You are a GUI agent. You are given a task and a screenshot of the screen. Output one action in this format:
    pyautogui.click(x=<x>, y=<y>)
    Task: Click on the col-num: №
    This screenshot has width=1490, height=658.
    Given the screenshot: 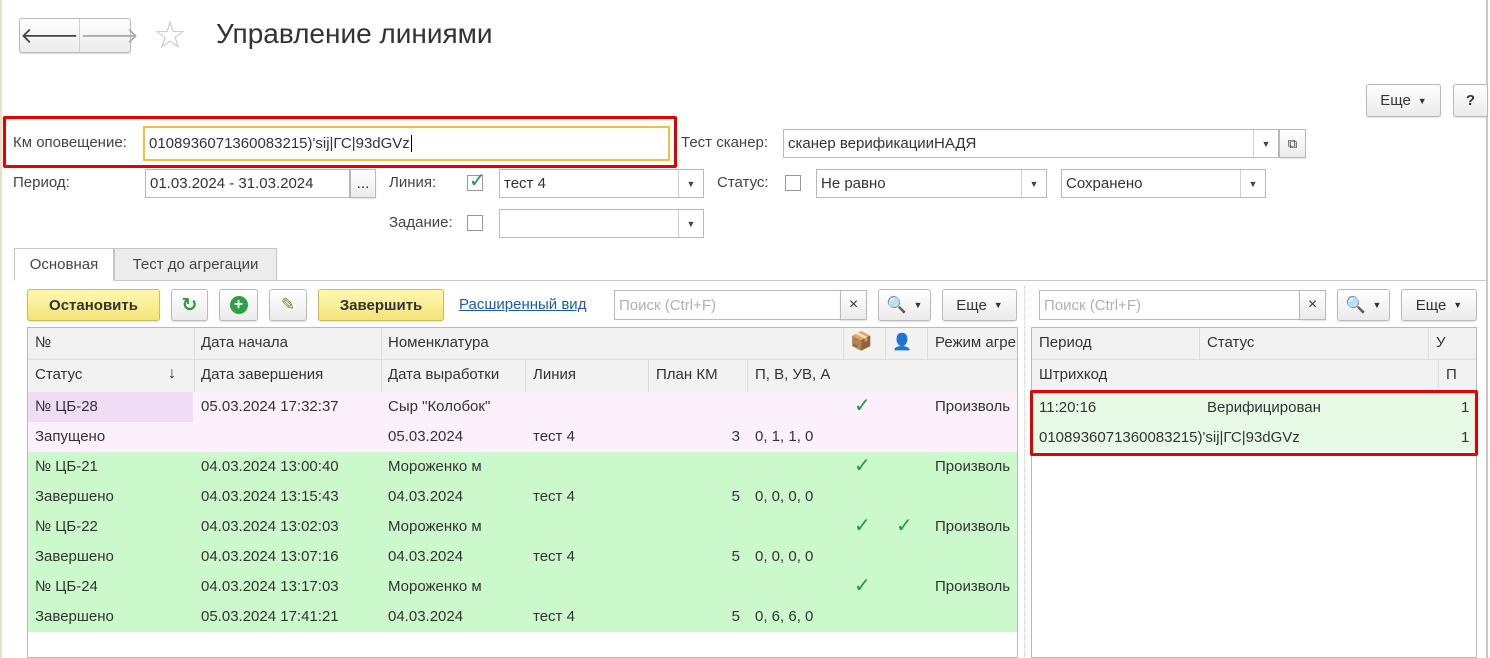 What is the action you would take?
    pyautogui.click(x=43, y=342)
    